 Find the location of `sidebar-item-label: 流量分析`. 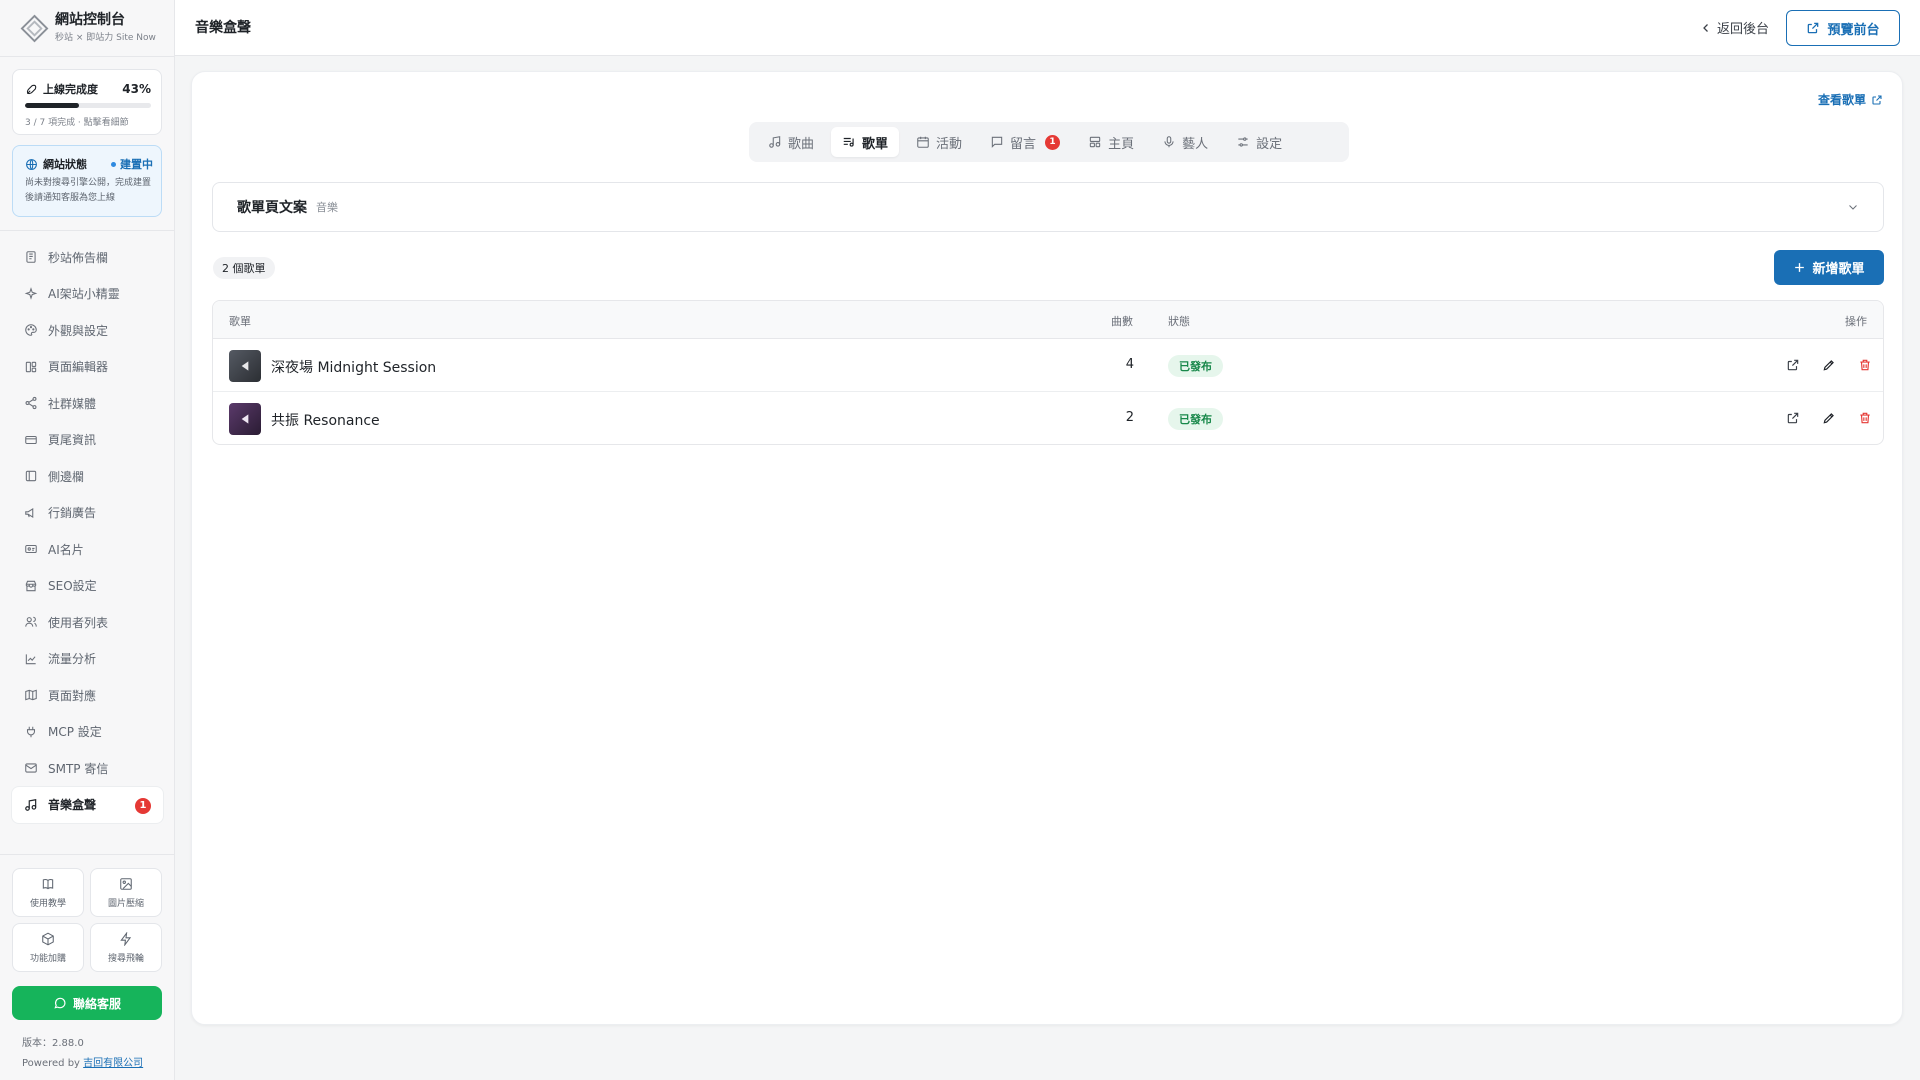

sidebar-item-label: 流量分析 is located at coordinates (72, 659).